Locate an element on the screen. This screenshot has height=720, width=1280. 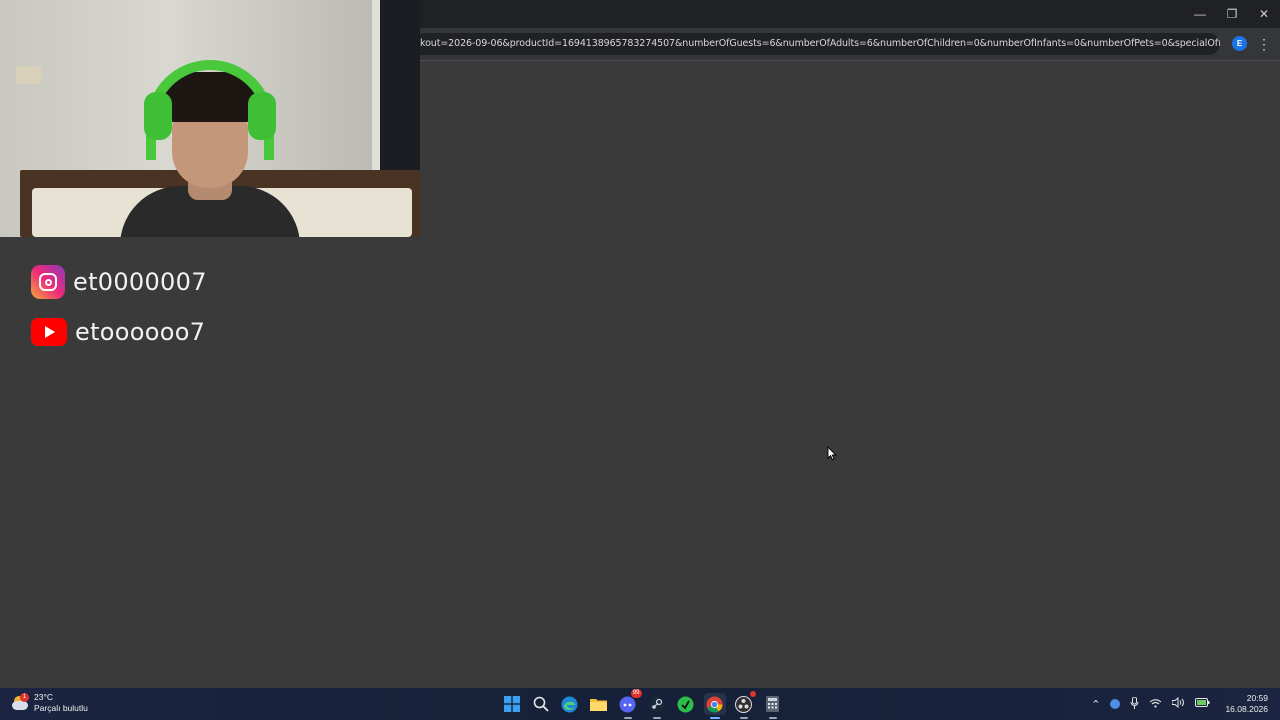
minimize-button: — is located at coordinates (1200, 14).